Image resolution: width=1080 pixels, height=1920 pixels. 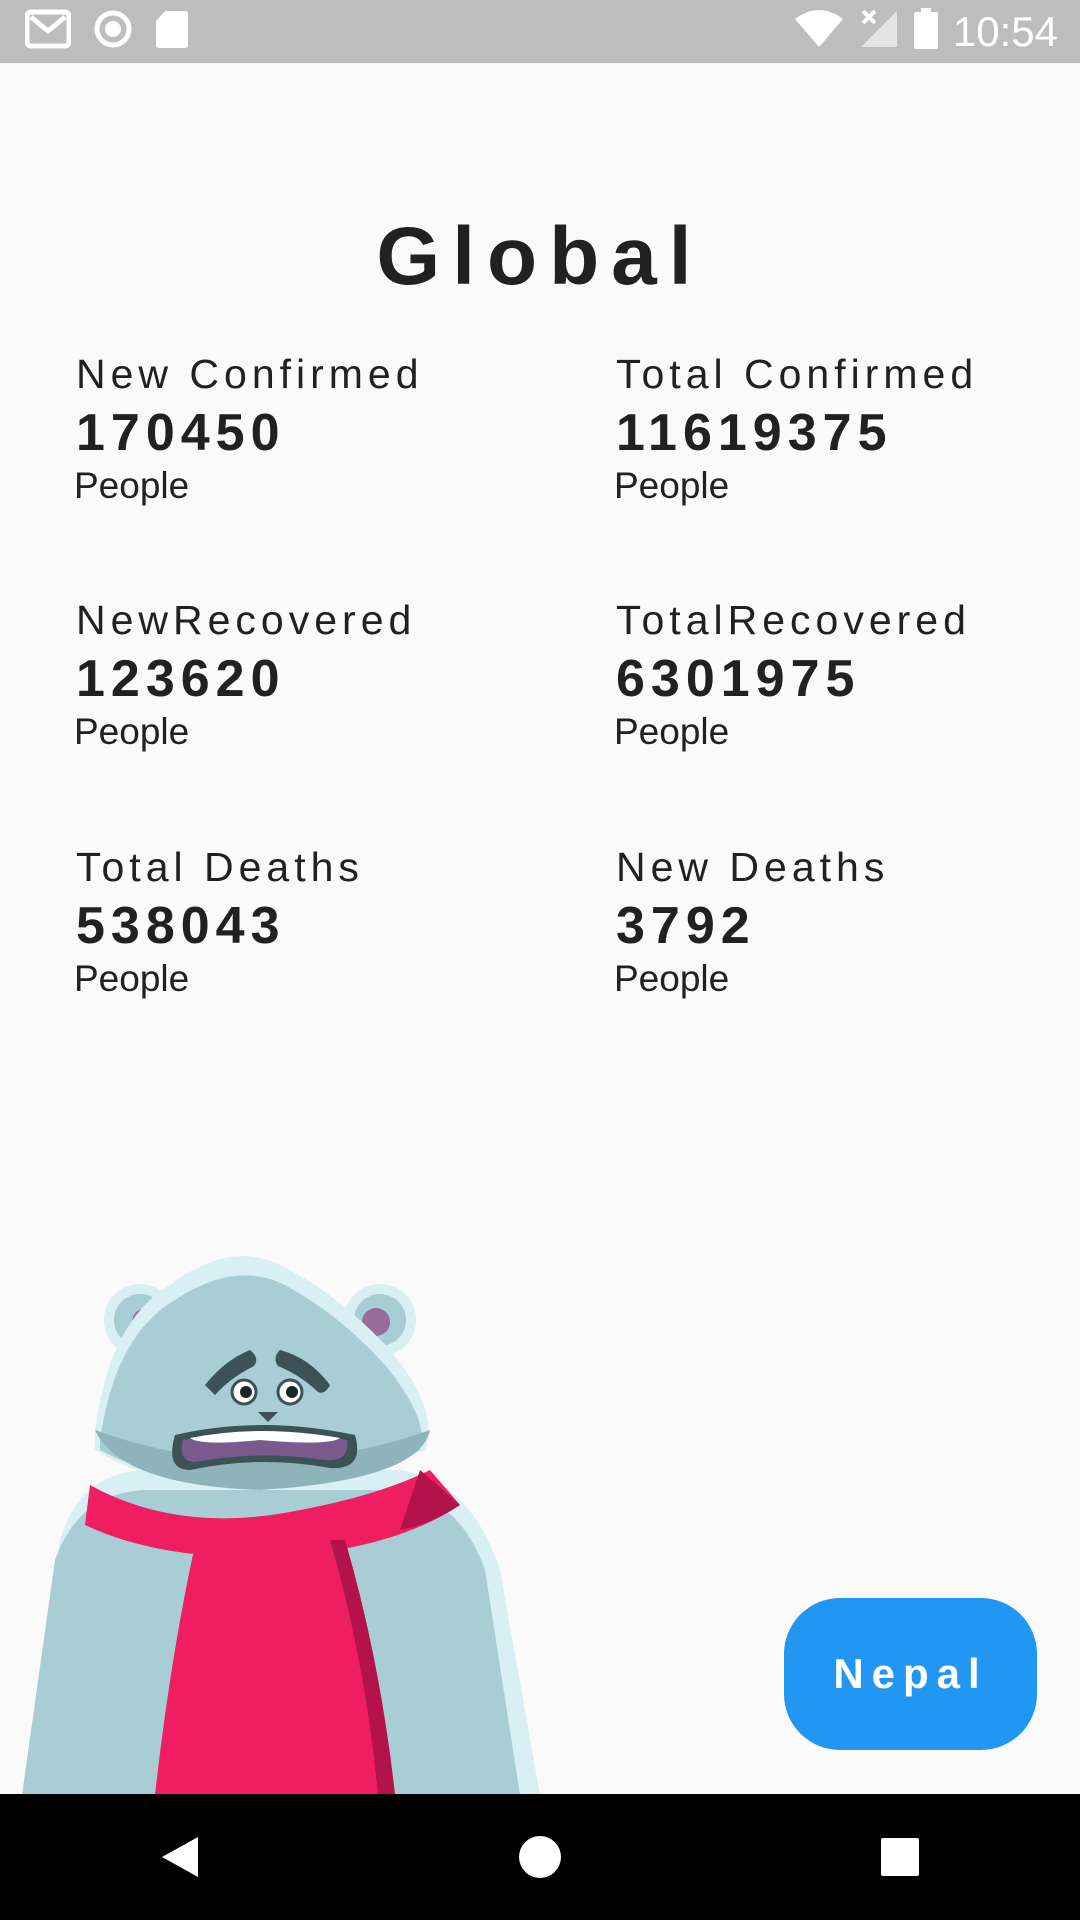 What do you see at coordinates (819, 31) in the screenshot?
I see `wifi-icon` at bounding box center [819, 31].